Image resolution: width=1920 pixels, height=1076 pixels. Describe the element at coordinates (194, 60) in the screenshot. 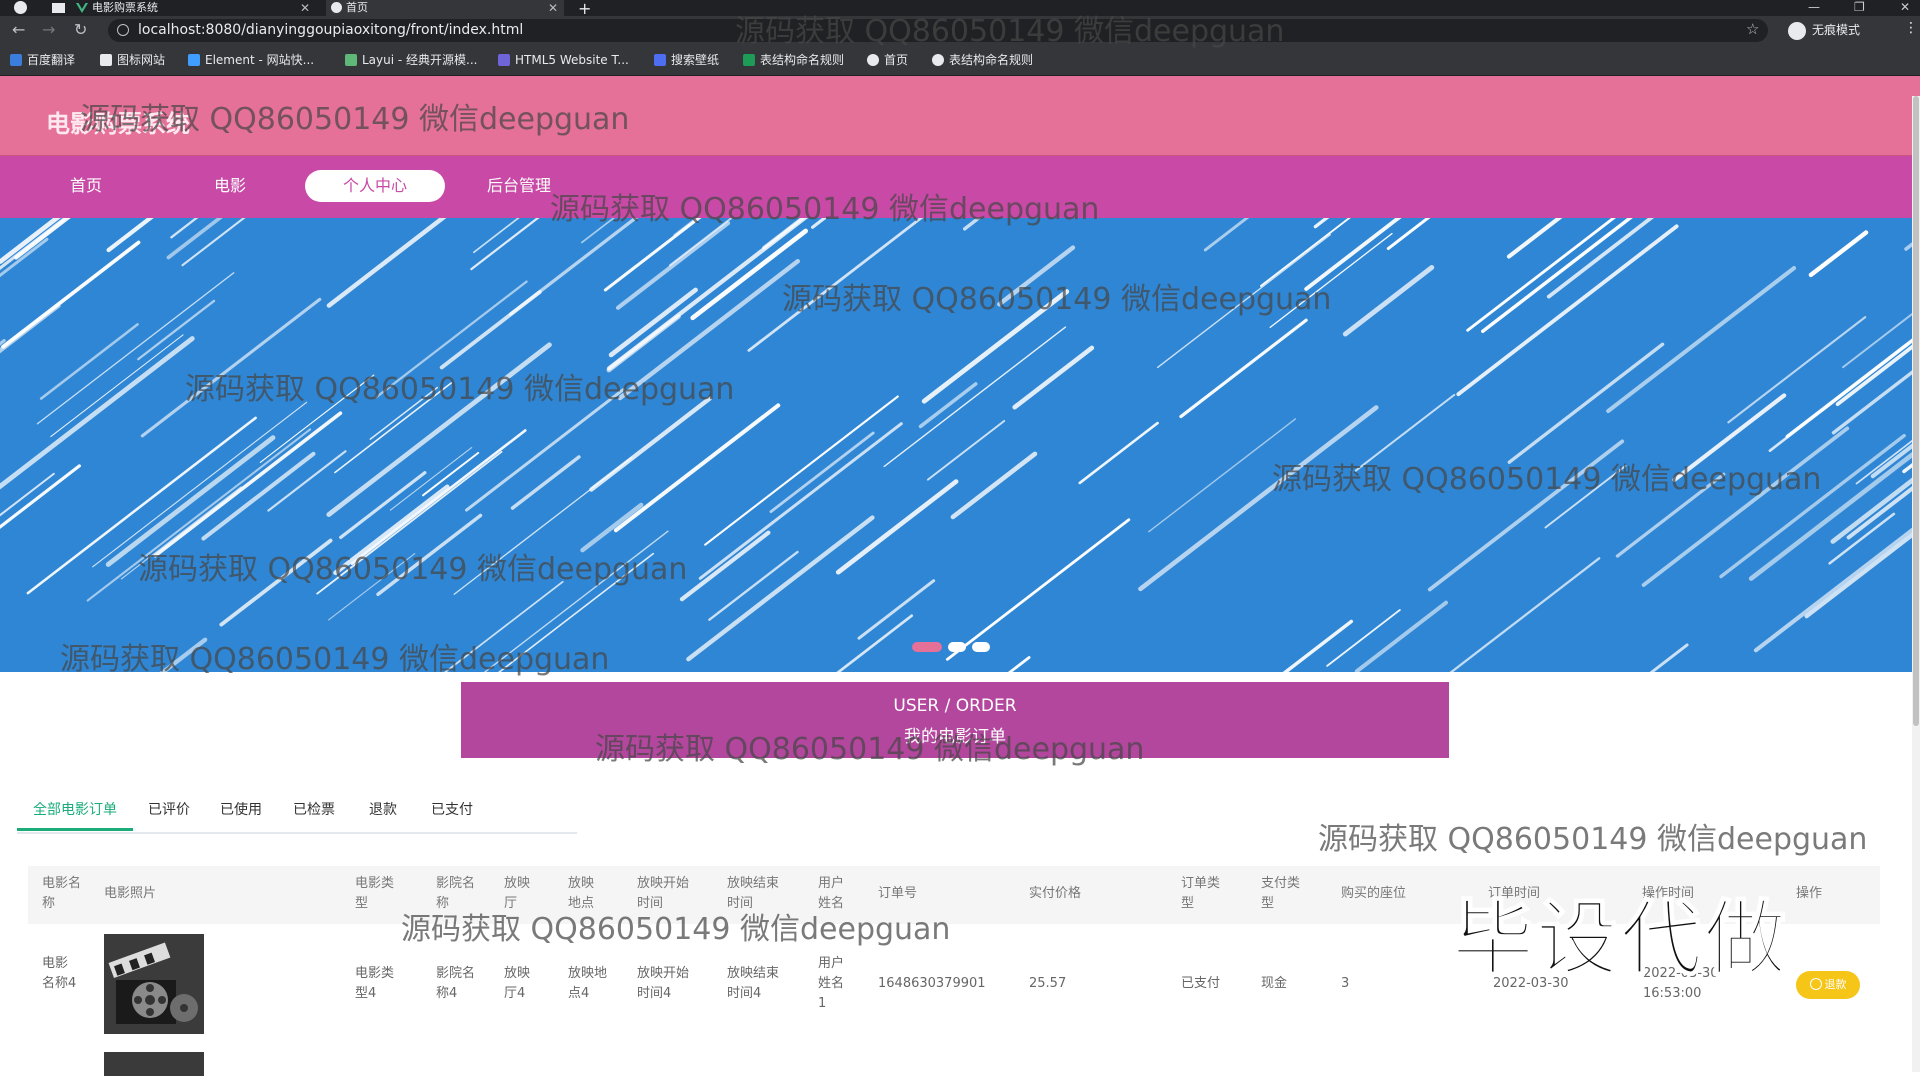

I see `element-icon` at that location.